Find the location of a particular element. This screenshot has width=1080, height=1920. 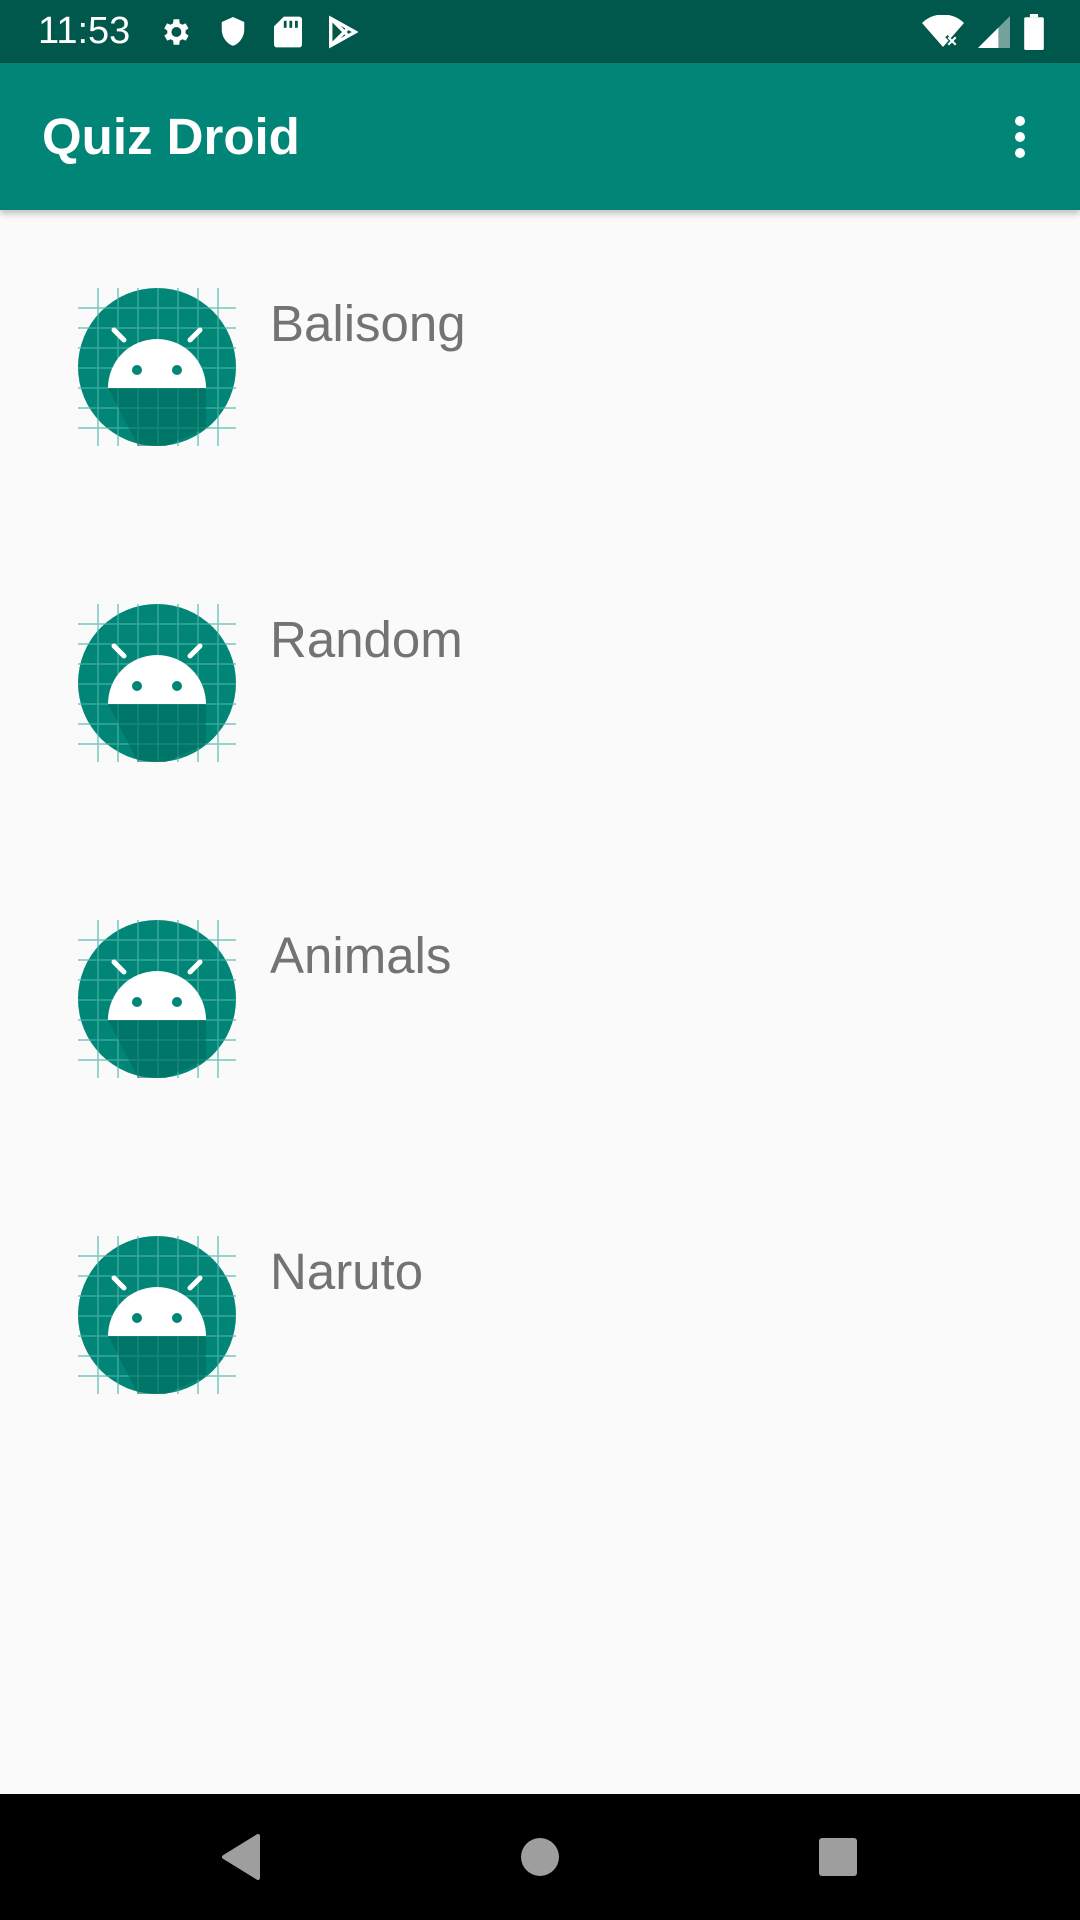

recents-button is located at coordinates (838, 1857).